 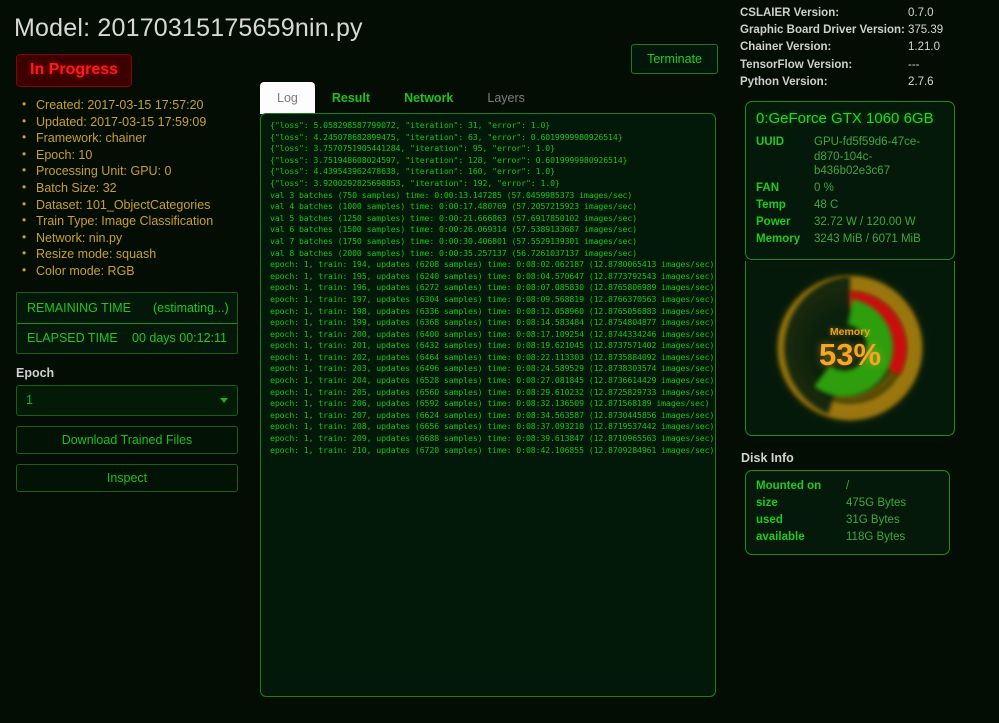 What do you see at coordinates (869, 82) in the screenshot?
I see `version-row: Python Version: 2.7.6` at bounding box center [869, 82].